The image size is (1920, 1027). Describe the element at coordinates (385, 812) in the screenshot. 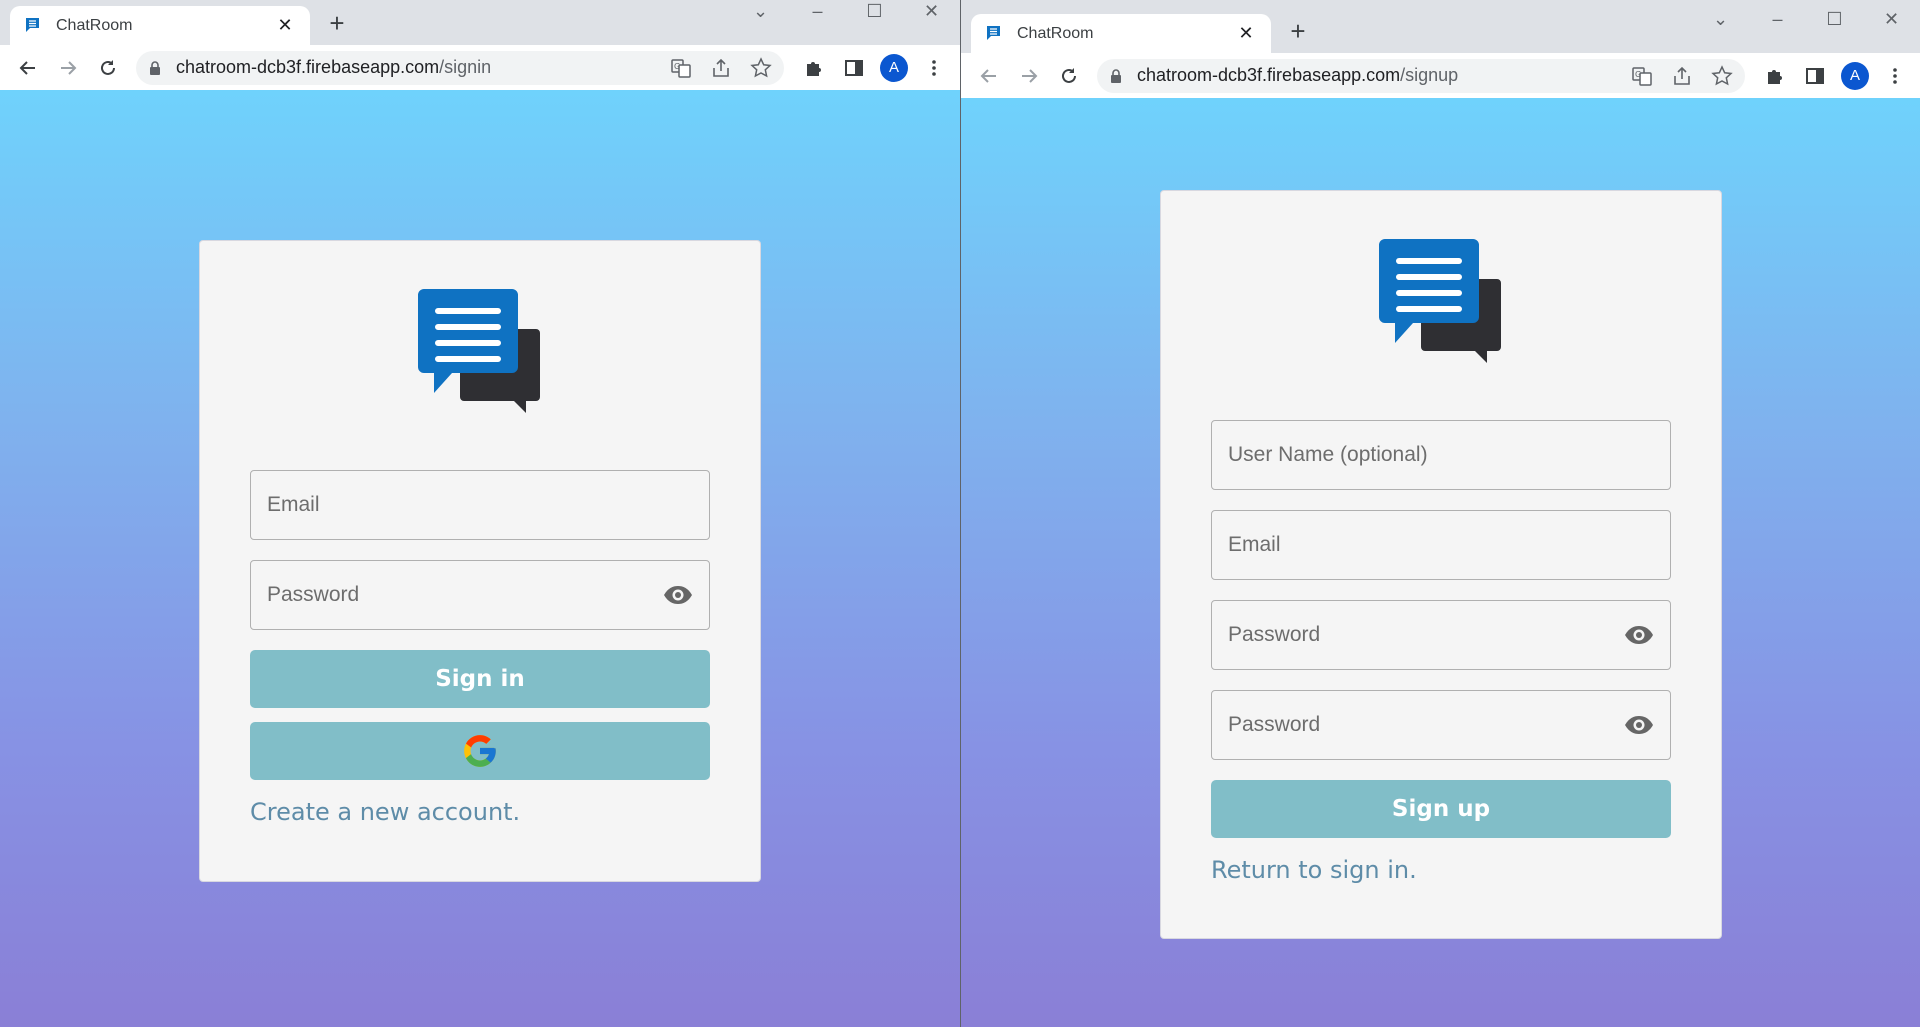

I see `create-account-link: Create a new account.` at that location.